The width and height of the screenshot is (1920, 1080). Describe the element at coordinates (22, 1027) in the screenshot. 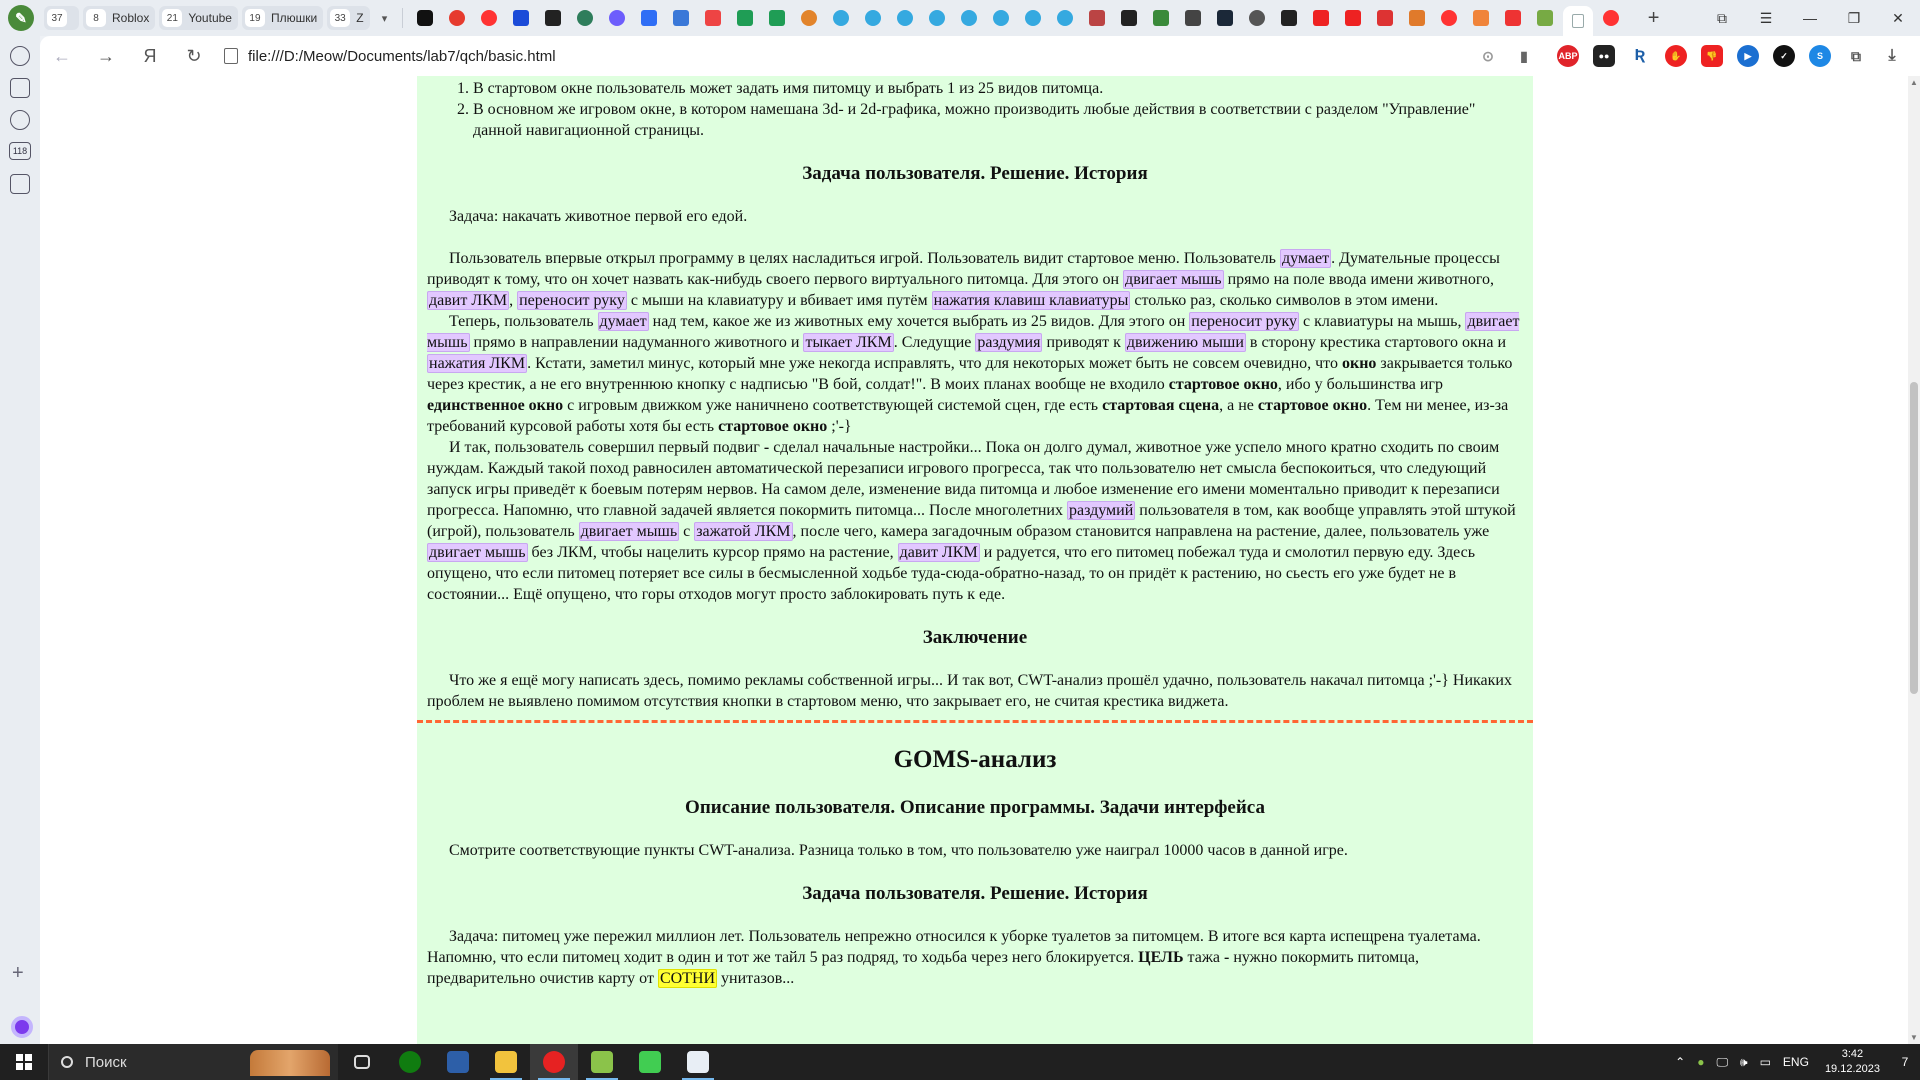

I see `alice-assistant-icon` at that location.